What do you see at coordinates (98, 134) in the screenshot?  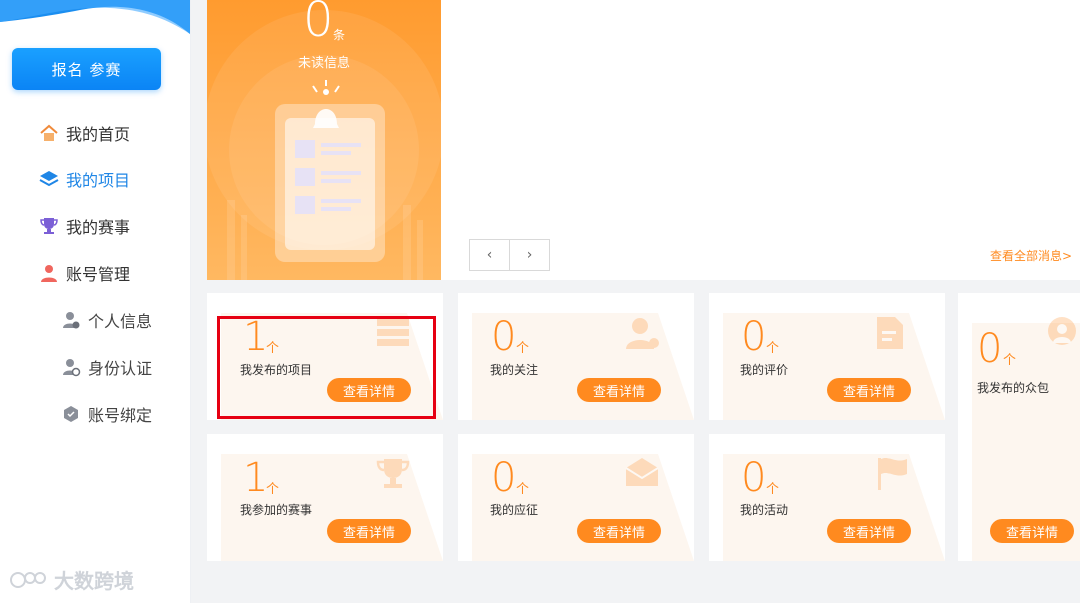 I see `sidebar-item-label: 我的首页` at bounding box center [98, 134].